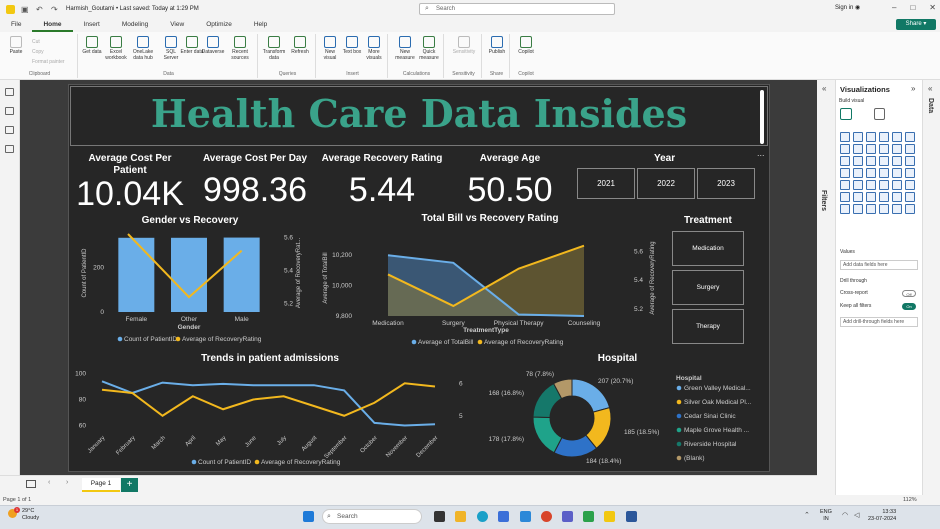 The width and height of the screenshot is (940, 529). Describe the element at coordinates (856, 515) in the screenshot. I see `volume-icon: ◁` at that location.